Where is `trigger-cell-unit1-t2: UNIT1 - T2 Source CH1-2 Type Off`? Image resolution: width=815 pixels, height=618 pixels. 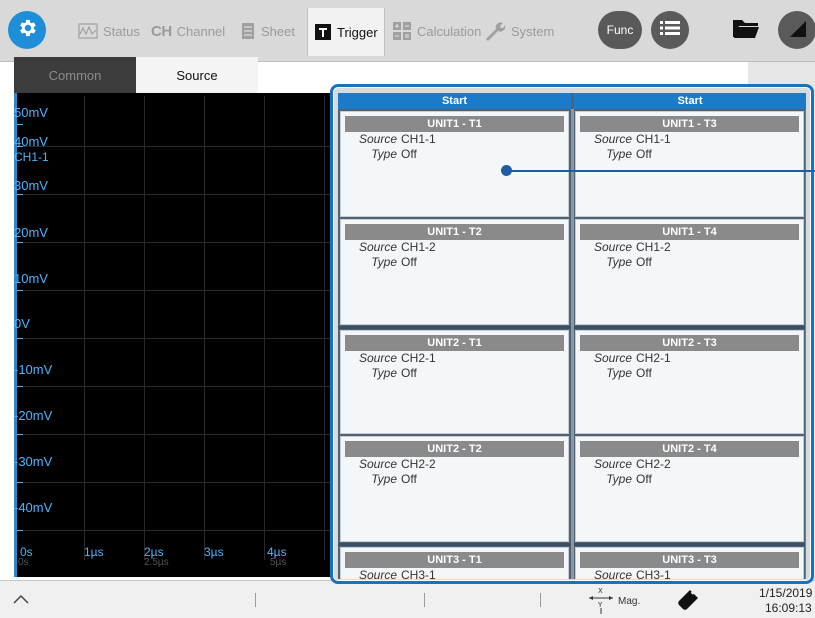
trigger-cell-unit1-t2: UNIT1 - T2 Source CH1-2 Type Off is located at coordinates (454, 272).